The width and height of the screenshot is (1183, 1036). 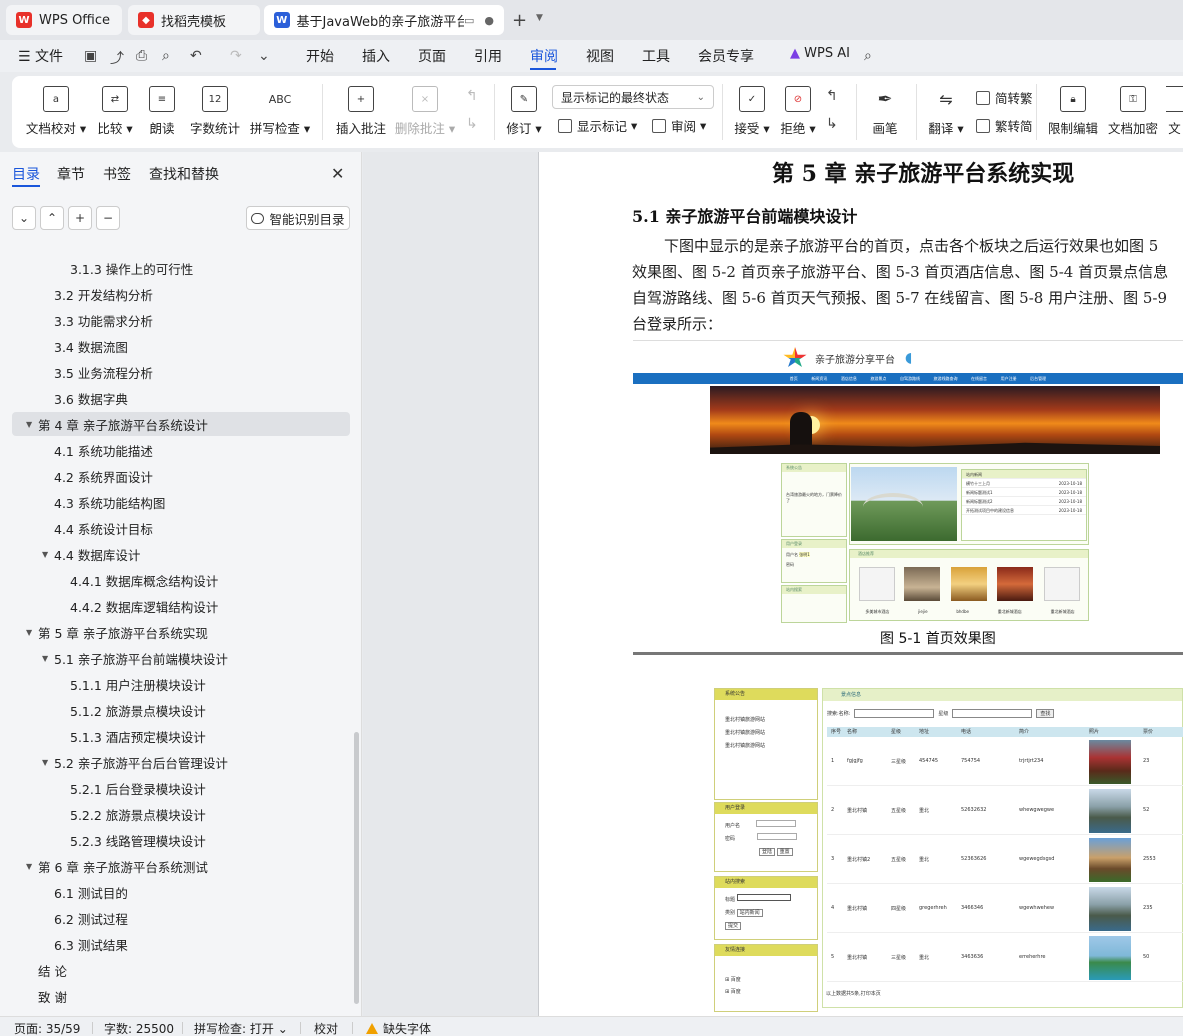 I want to click on toc-item: 5.1.2 旅游景点模块设计, so click(x=181, y=710).